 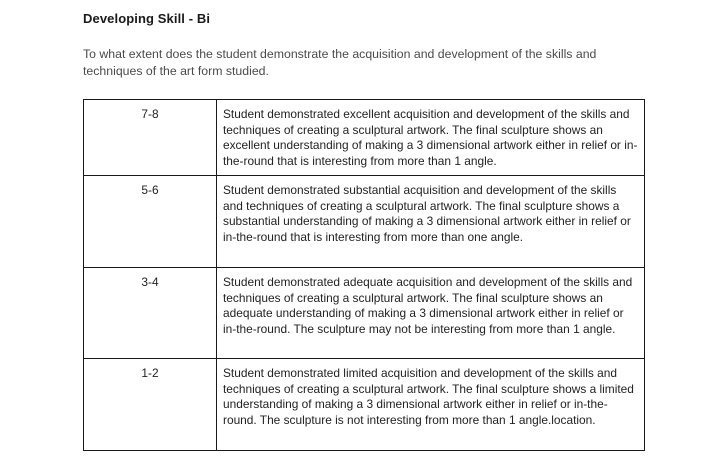 What do you see at coordinates (147, 18) in the screenshot?
I see `page-title: Developing Skill - Bi` at bounding box center [147, 18].